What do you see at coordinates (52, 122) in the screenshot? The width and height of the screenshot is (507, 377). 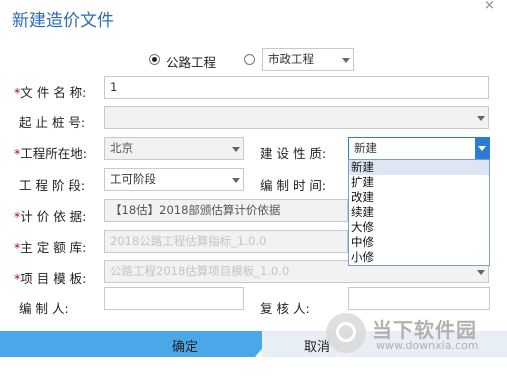 I see `station-label: 起 止 桩 号:` at bounding box center [52, 122].